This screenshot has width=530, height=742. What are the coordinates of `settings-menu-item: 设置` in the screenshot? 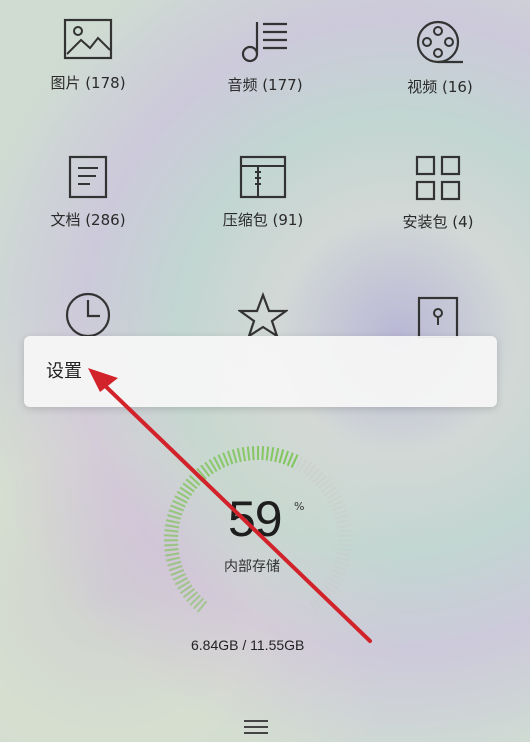 It's located at (64, 370).